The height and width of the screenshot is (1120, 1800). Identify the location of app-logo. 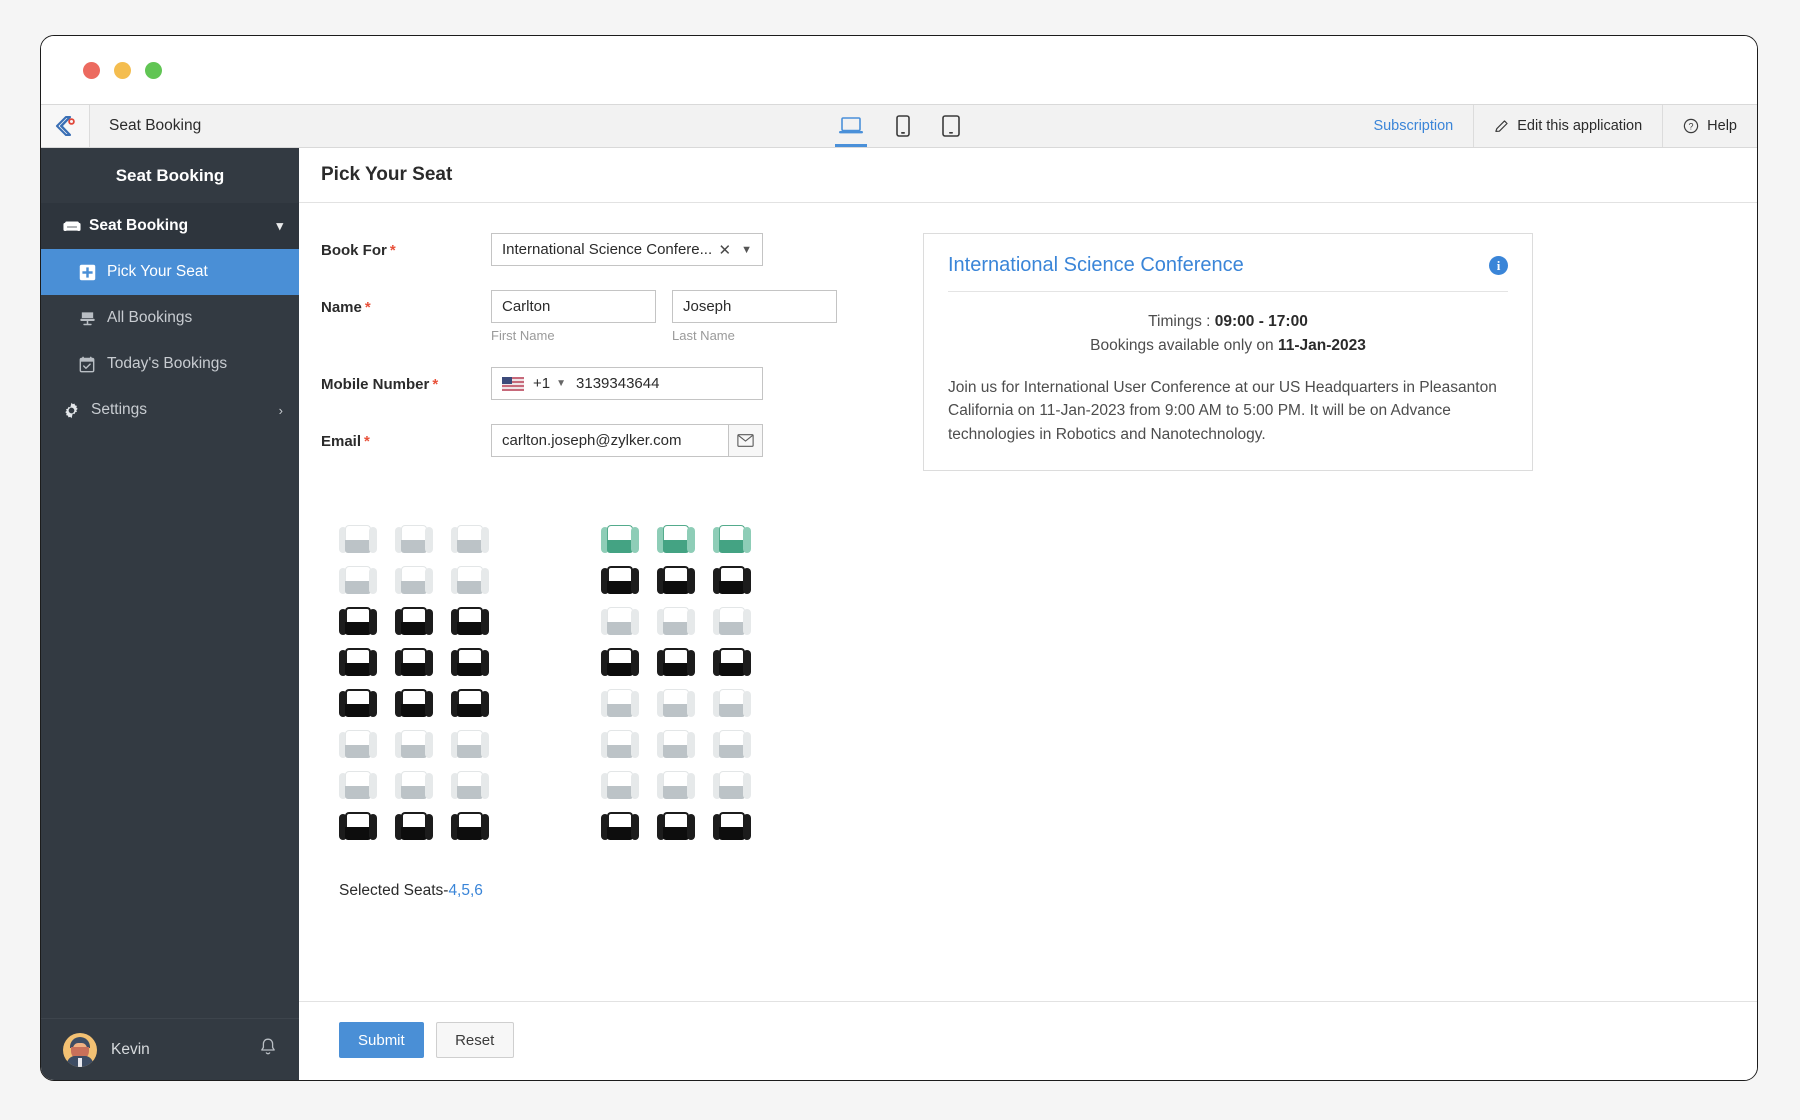
(65, 126).